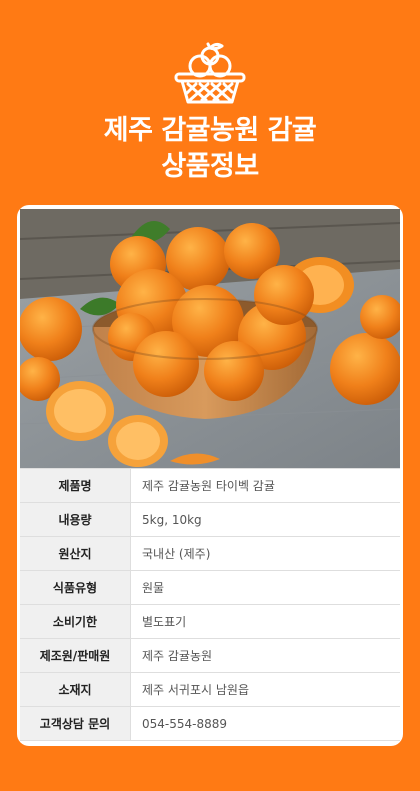 This screenshot has height=791, width=420. What do you see at coordinates (164, 622) in the screenshot?
I see `row-value: 별도표기` at bounding box center [164, 622].